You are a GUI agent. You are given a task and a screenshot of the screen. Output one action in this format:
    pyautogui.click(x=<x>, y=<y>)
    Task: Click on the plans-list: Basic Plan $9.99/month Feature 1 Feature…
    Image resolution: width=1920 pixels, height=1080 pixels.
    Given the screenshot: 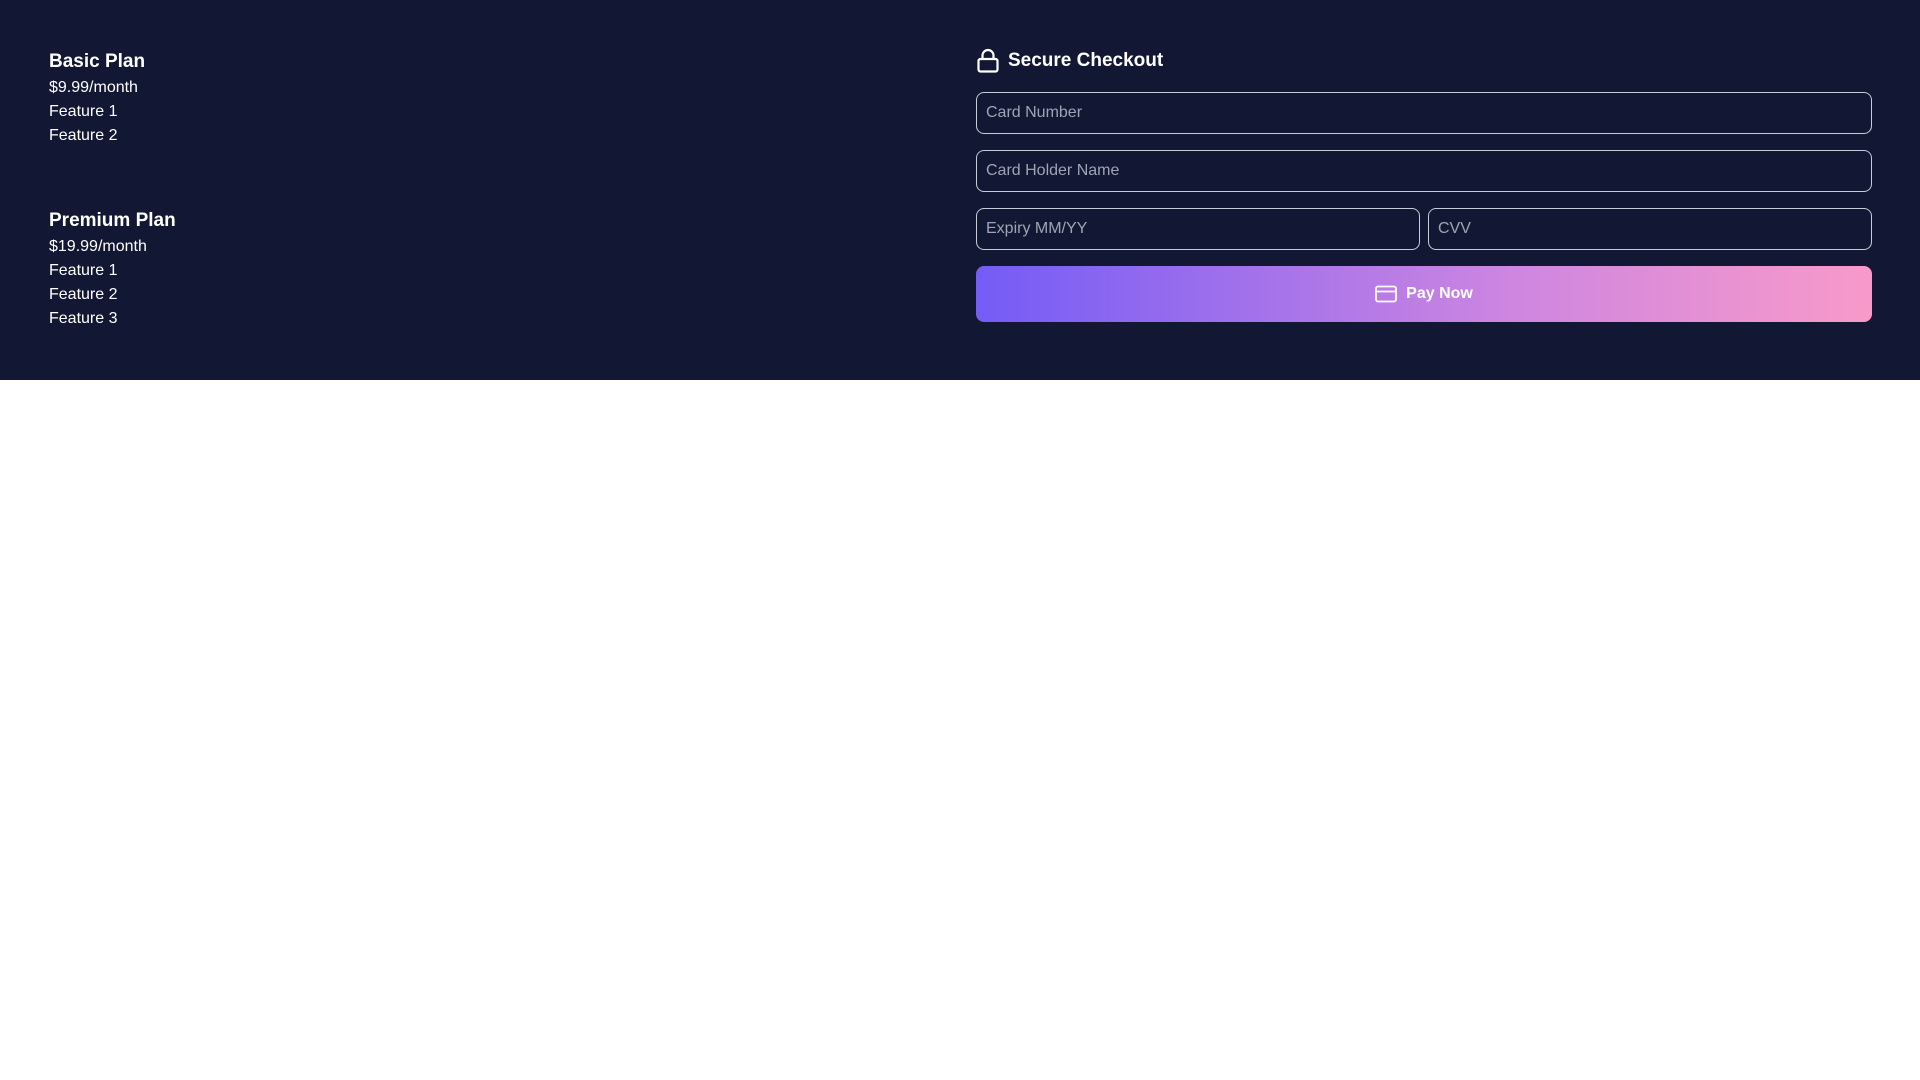 What is the action you would take?
    pyautogui.click(x=299, y=221)
    